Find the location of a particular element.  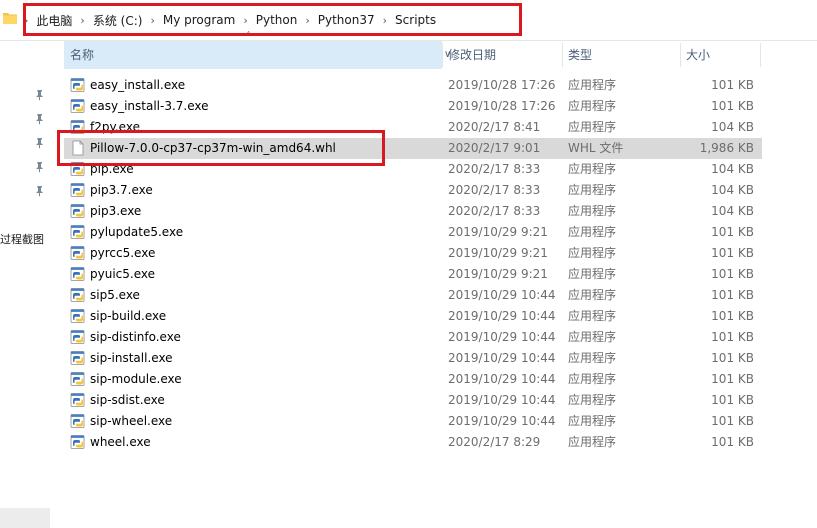

file-name: sip-module.exe is located at coordinates (136, 379).